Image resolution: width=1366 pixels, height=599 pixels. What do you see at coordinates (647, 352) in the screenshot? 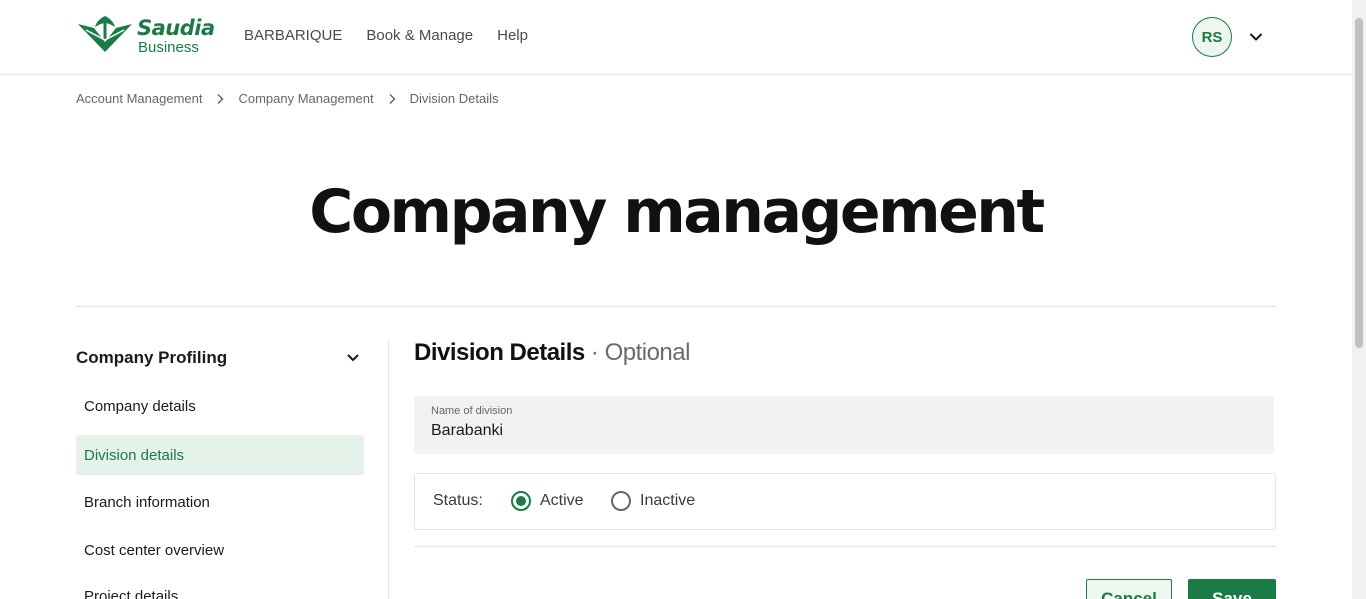
I see `optional-tag: Optional` at bounding box center [647, 352].